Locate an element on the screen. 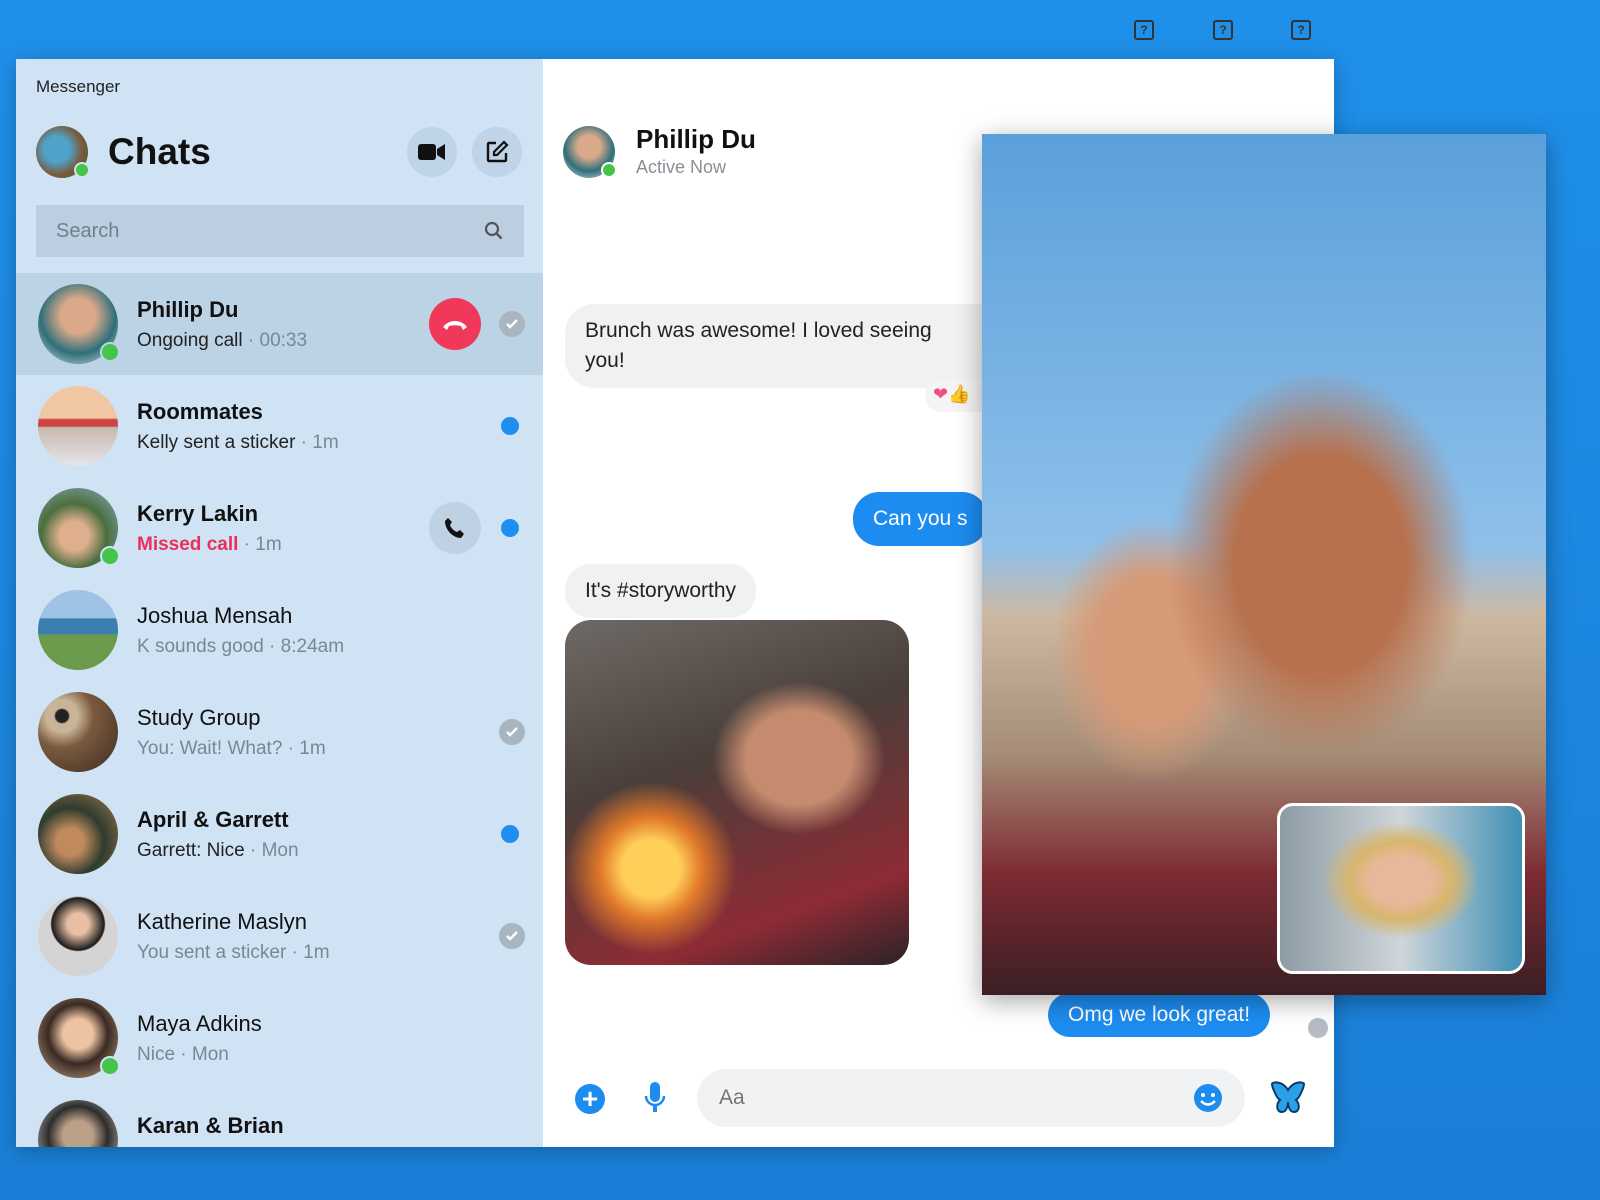 This screenshot has width=1600, height=1200. chat-list-item: Katherine Maslyn You sent a sticker · 1m is located at coordinates (279, 936).